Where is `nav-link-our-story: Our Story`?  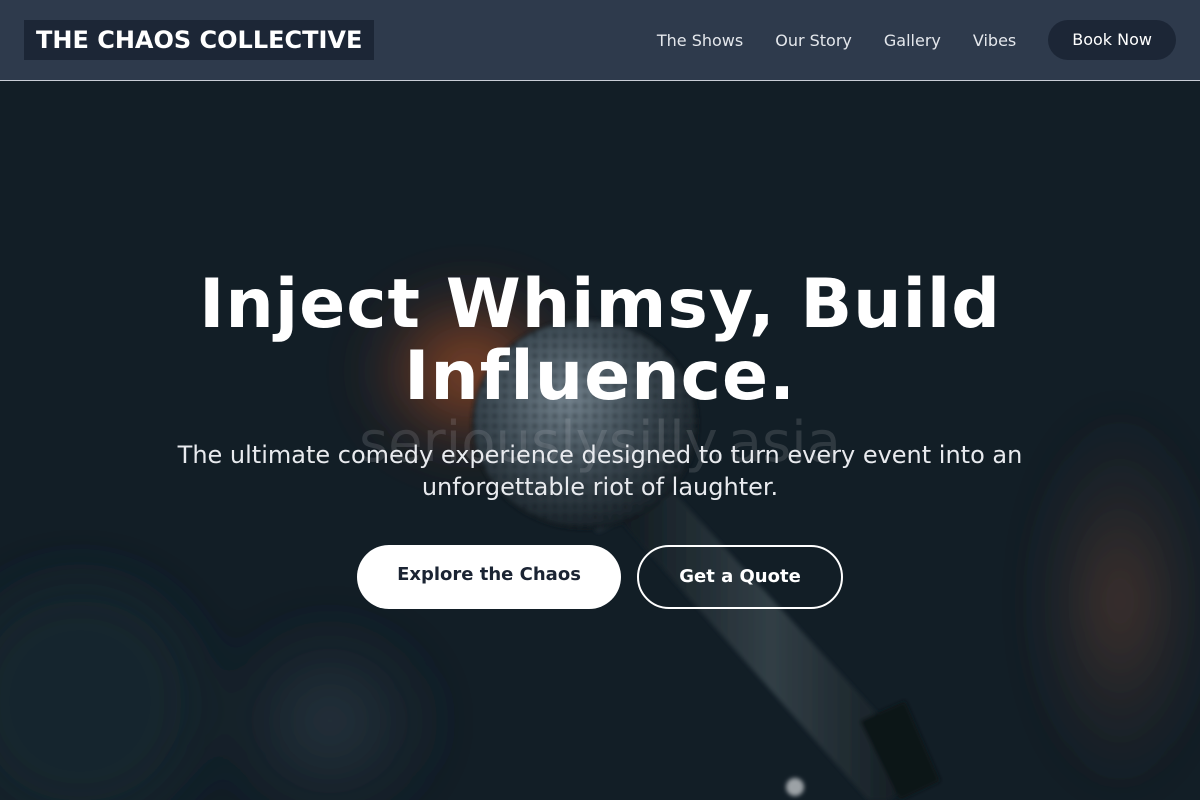 nav-link-our-story: Our Story is located at coordinates (813, 40).